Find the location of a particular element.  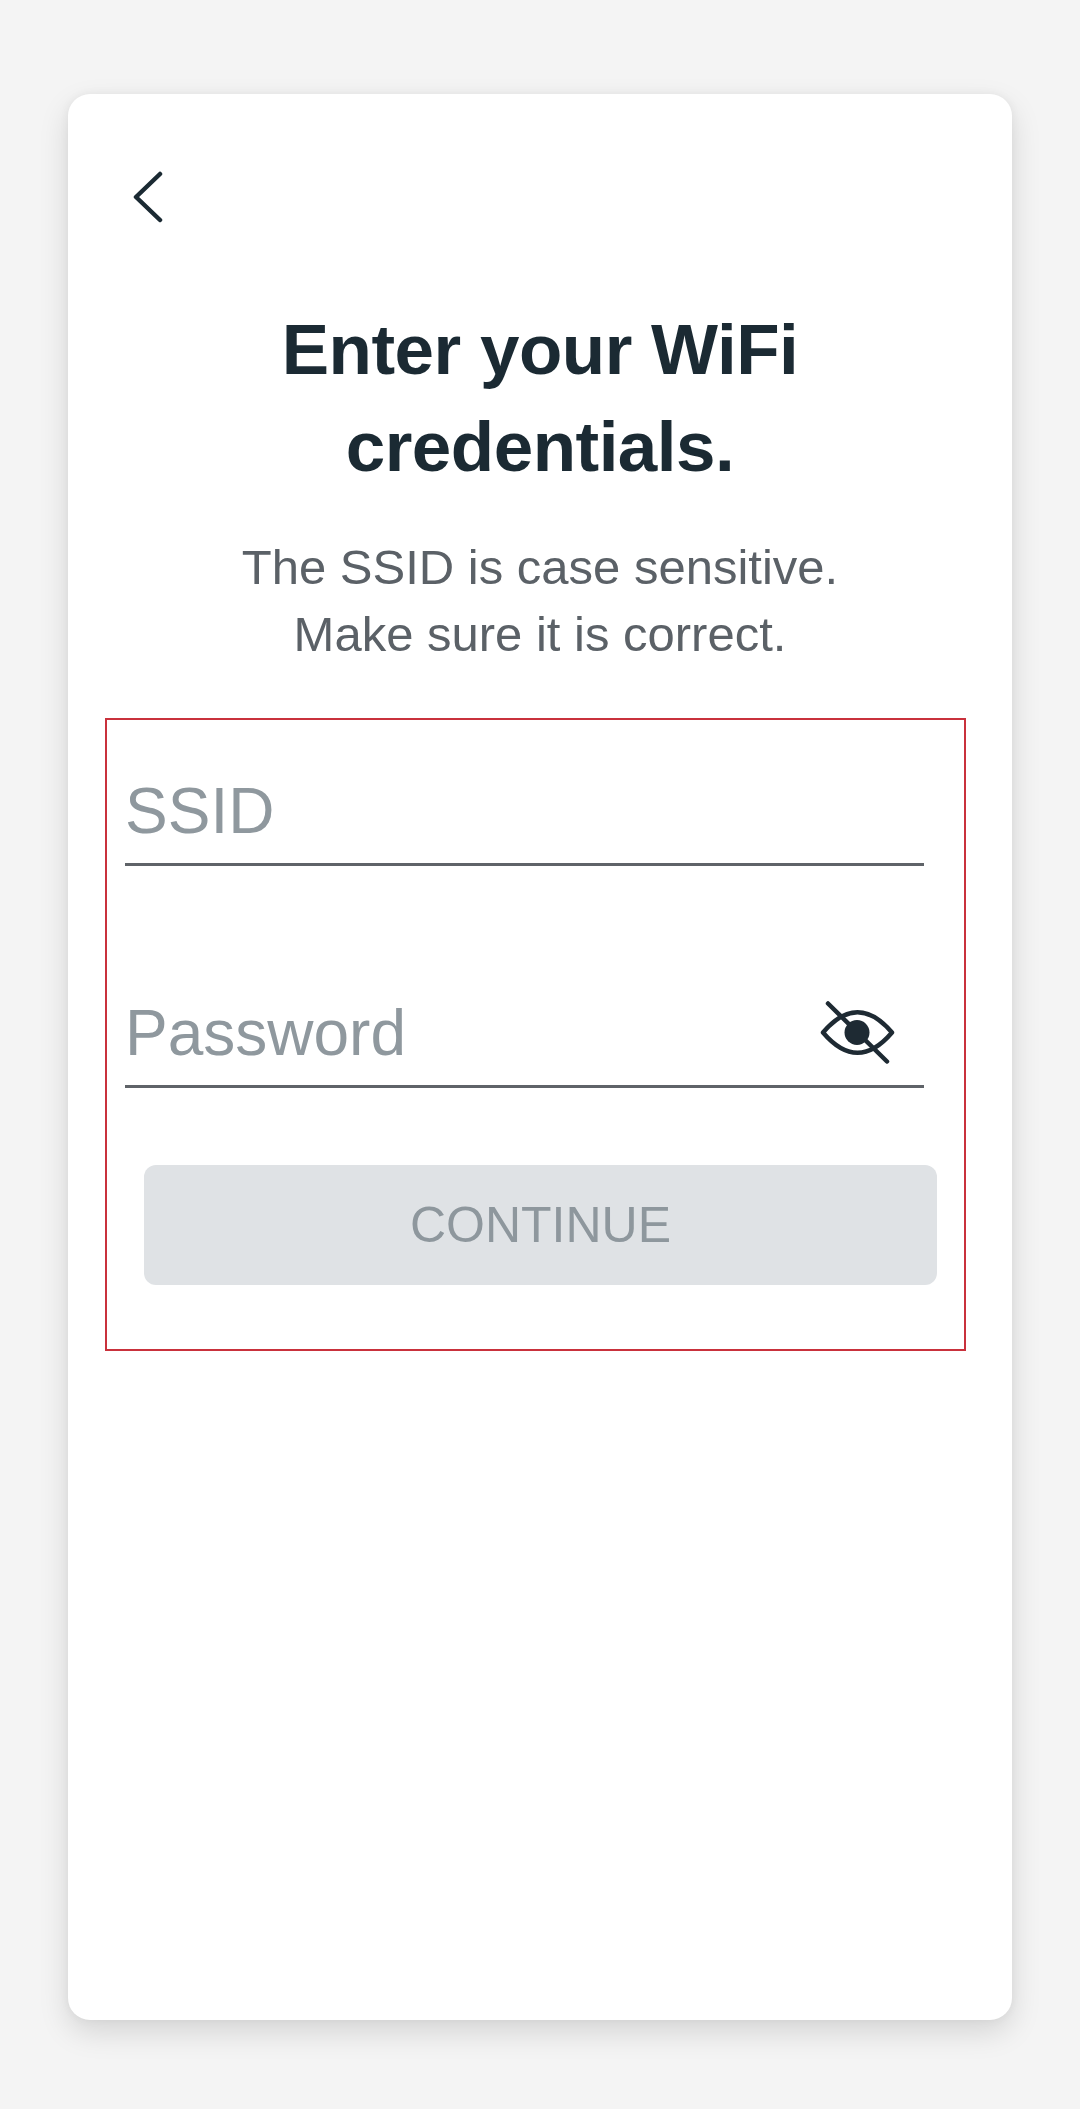

chevron-left-icon is located at coordinates (148, 197).